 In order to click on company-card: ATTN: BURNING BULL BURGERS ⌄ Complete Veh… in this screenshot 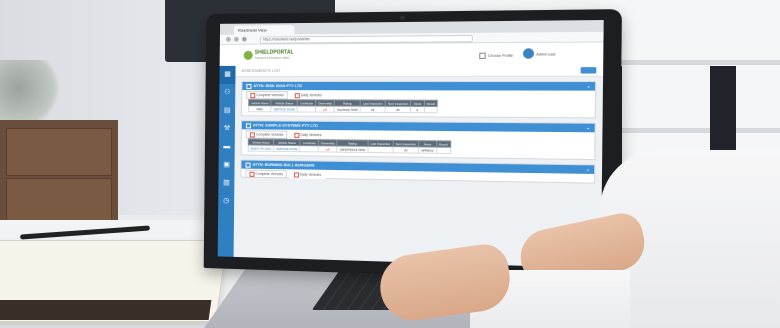, I will do `click(418, 171)`.